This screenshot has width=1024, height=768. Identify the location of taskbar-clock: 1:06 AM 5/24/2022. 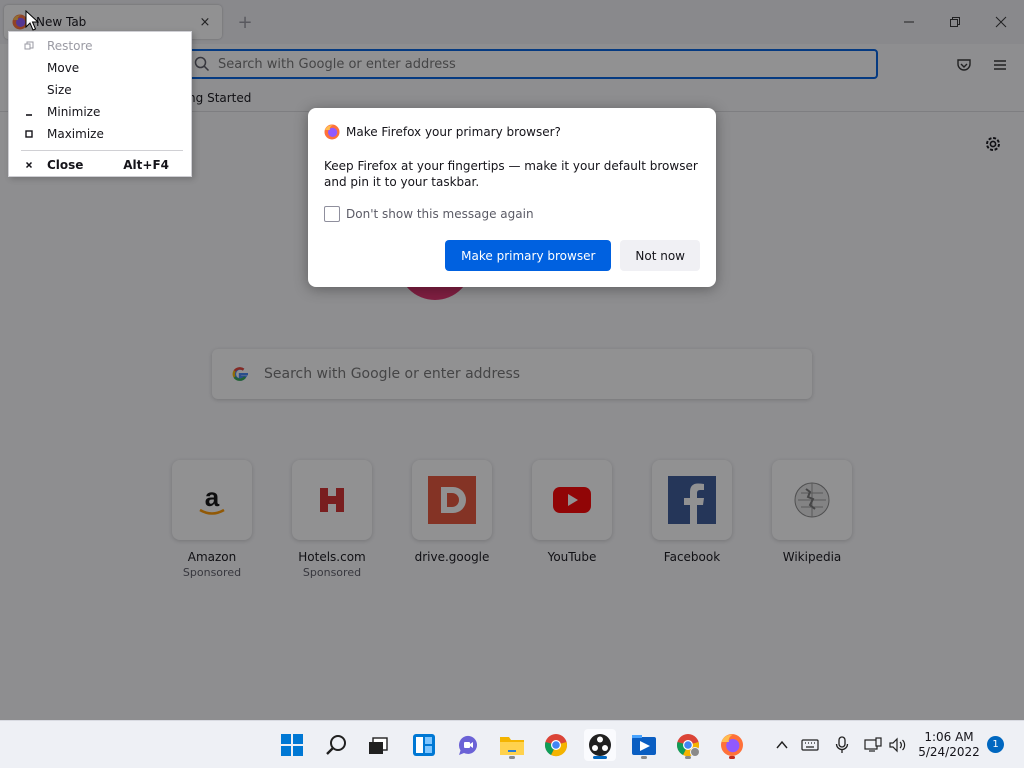
(949, 745).